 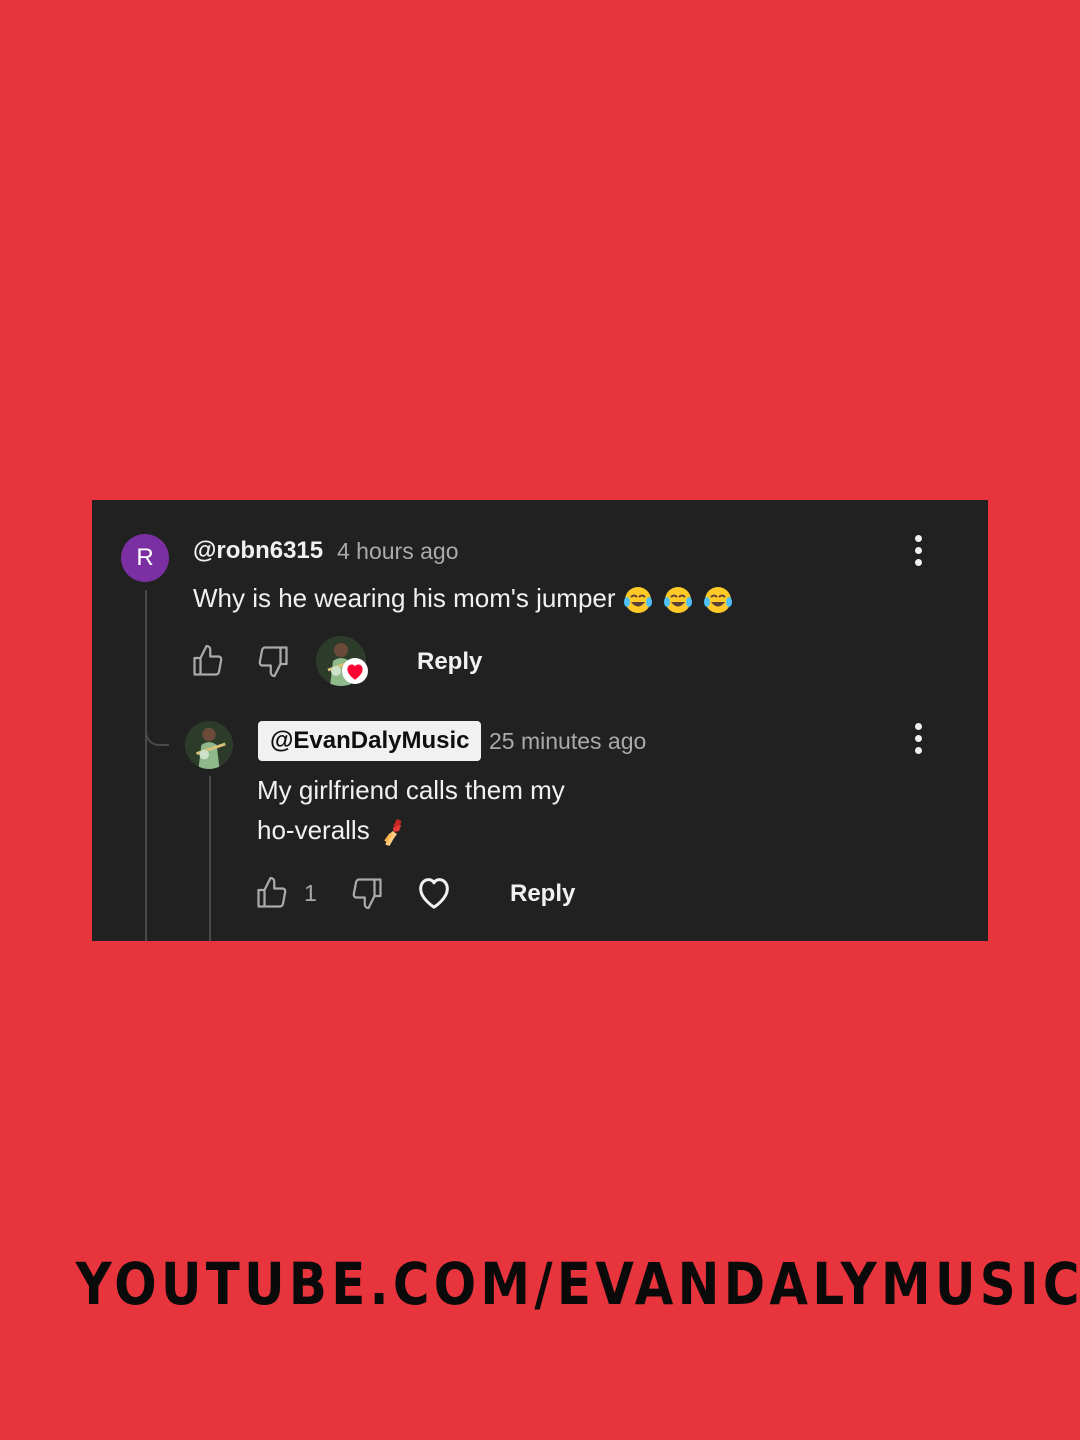 I want to click on reply-text: My girlfriend calls them my ho-veralls, so click(x=411, y=810).